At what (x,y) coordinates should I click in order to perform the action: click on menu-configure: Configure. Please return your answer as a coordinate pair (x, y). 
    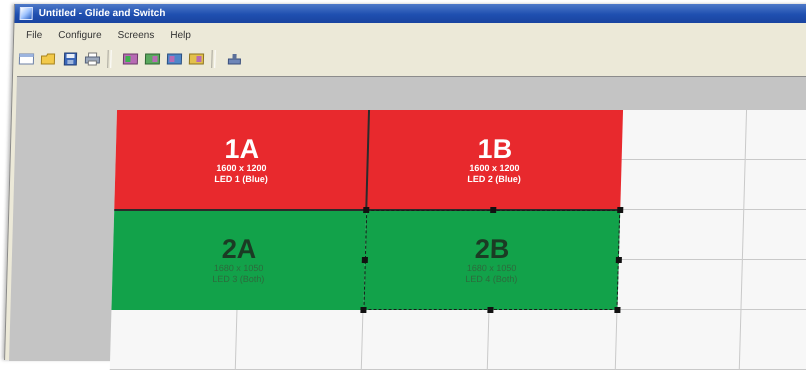
    Looking at the image, I should click on (80, 35).